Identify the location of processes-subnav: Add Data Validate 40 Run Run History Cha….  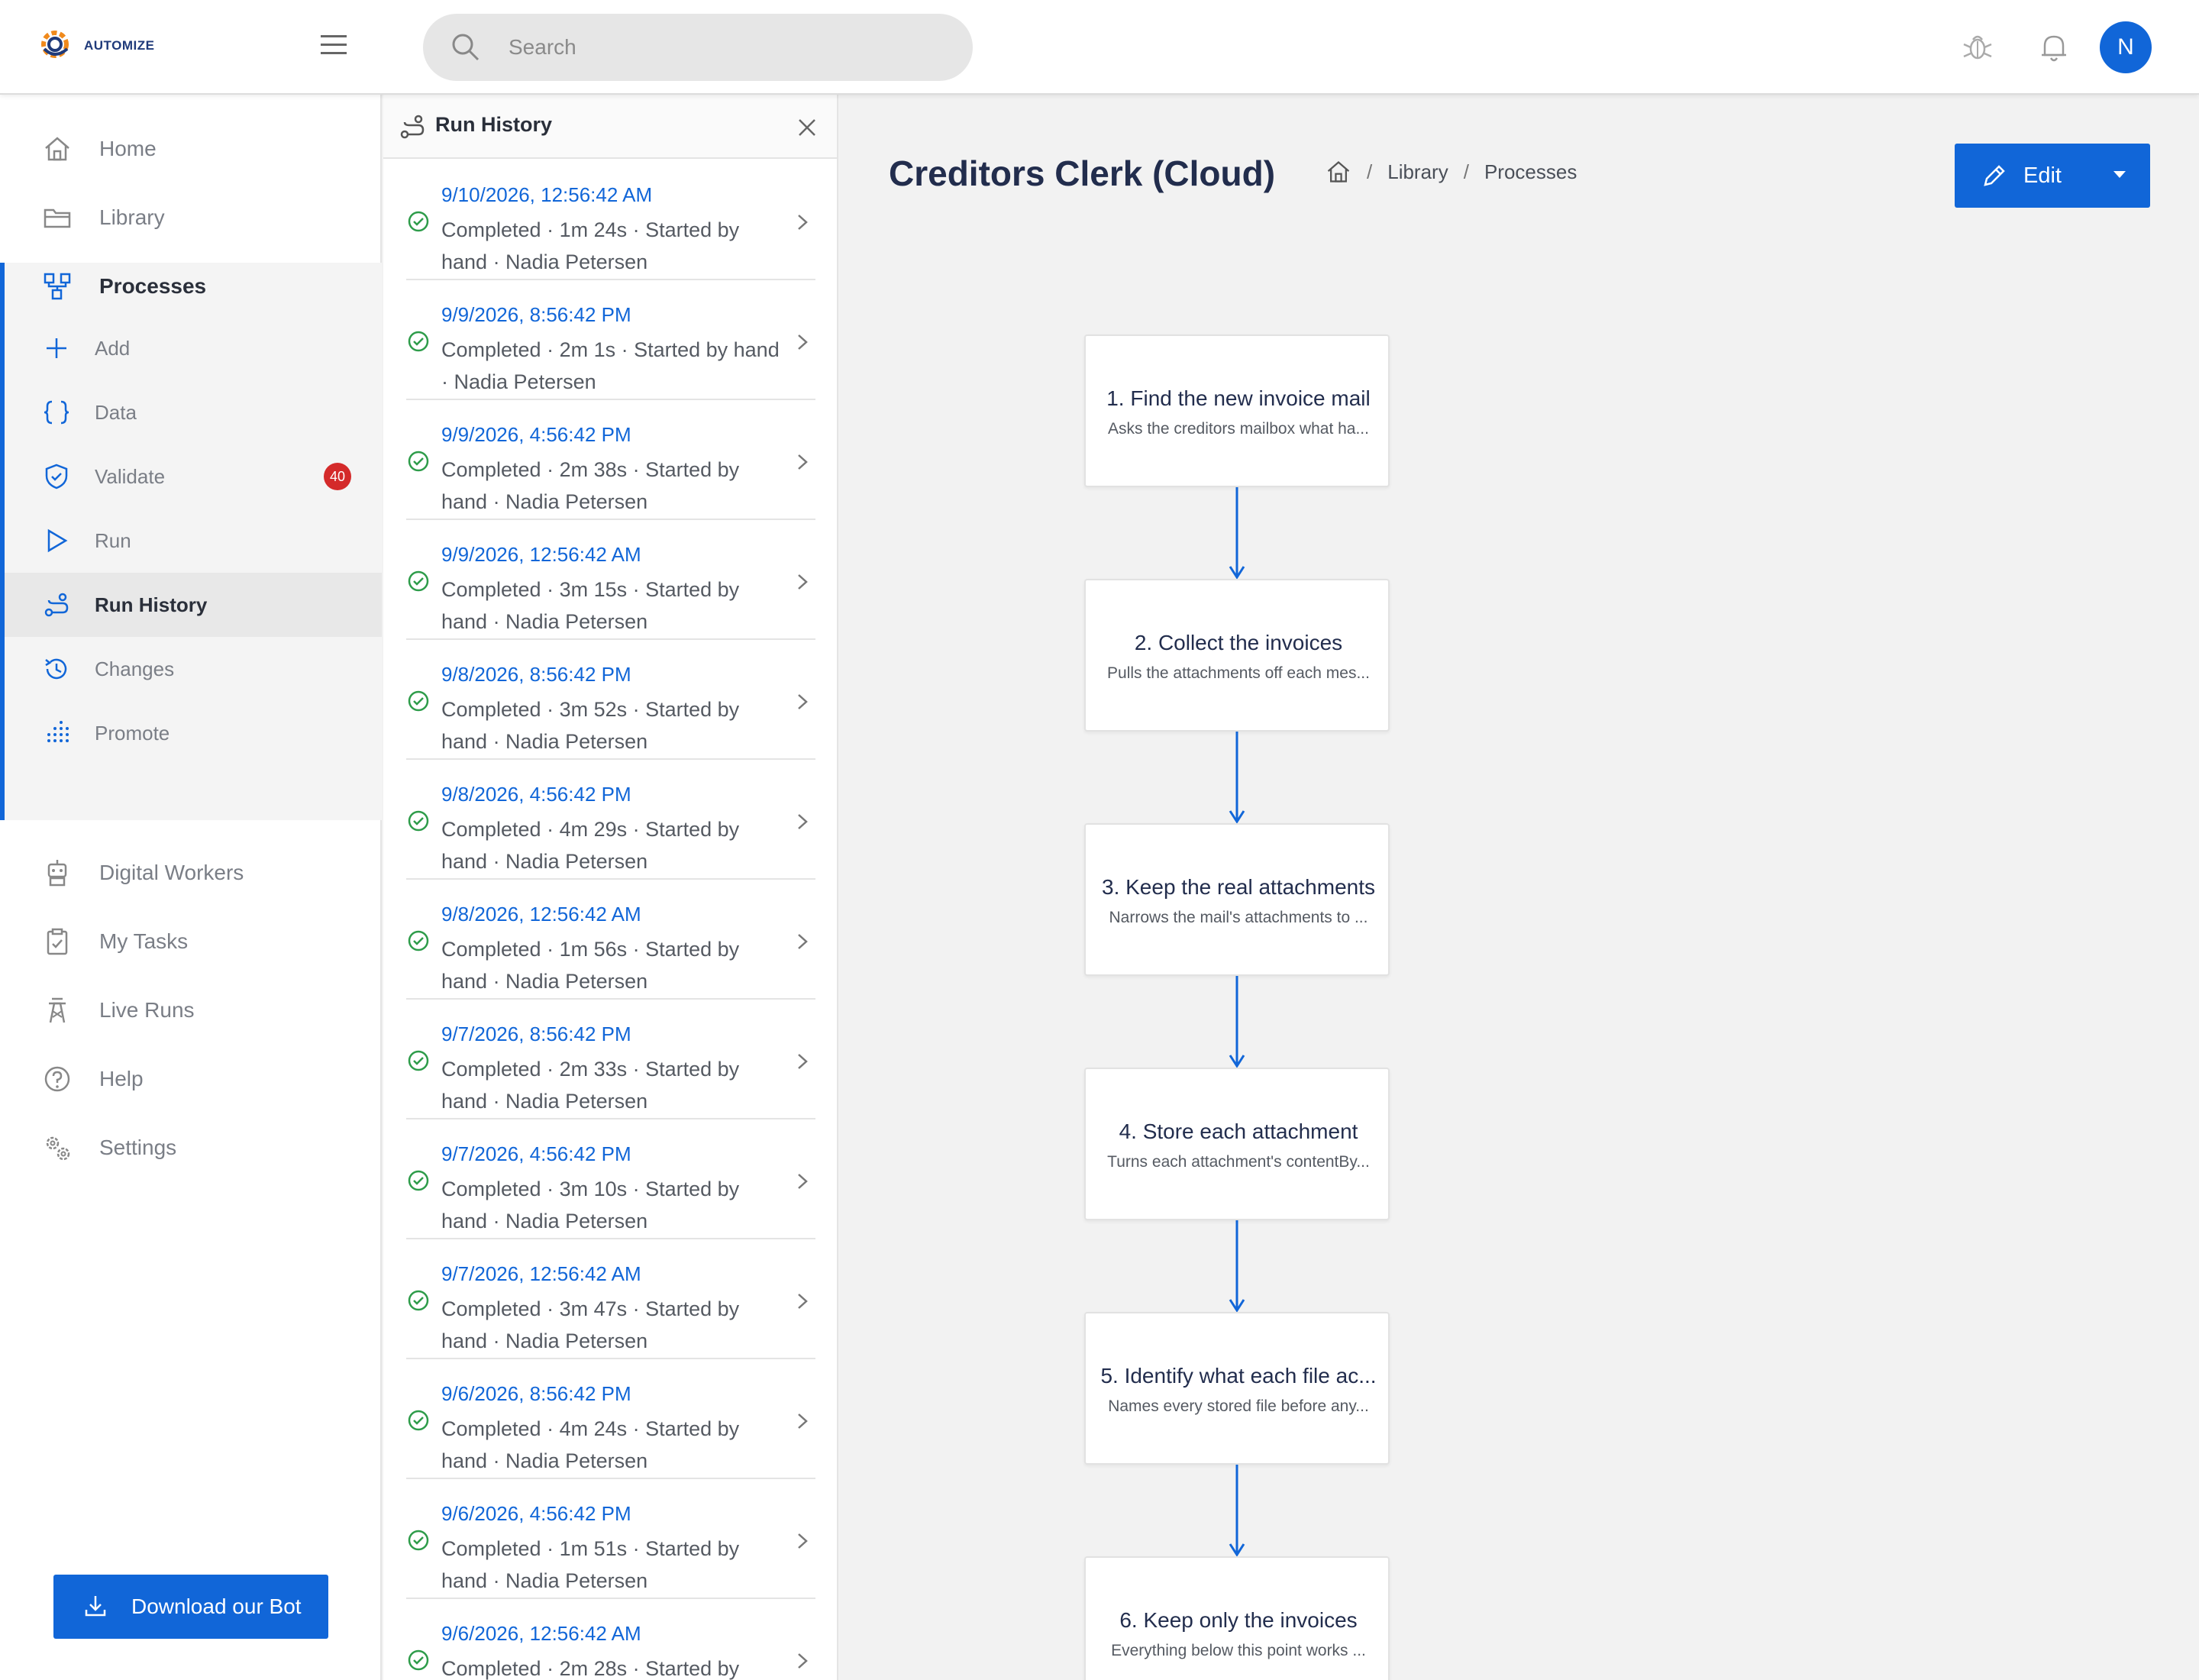
(191, 541).